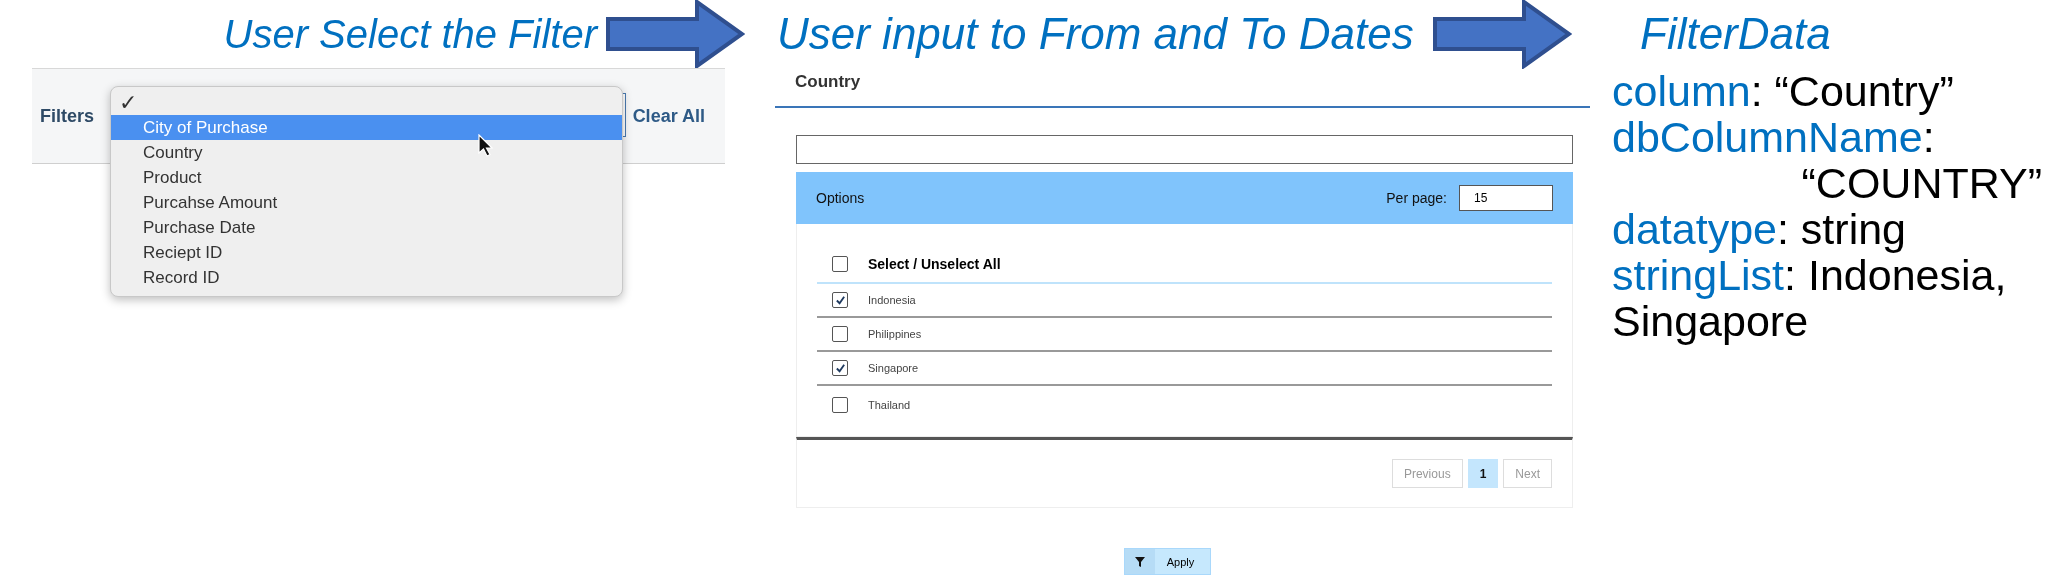 This screenshot has height=586, width=2058. Describe the element at coordinates (1681, 91) in the screenshot. I see `field-key: column` at that location.